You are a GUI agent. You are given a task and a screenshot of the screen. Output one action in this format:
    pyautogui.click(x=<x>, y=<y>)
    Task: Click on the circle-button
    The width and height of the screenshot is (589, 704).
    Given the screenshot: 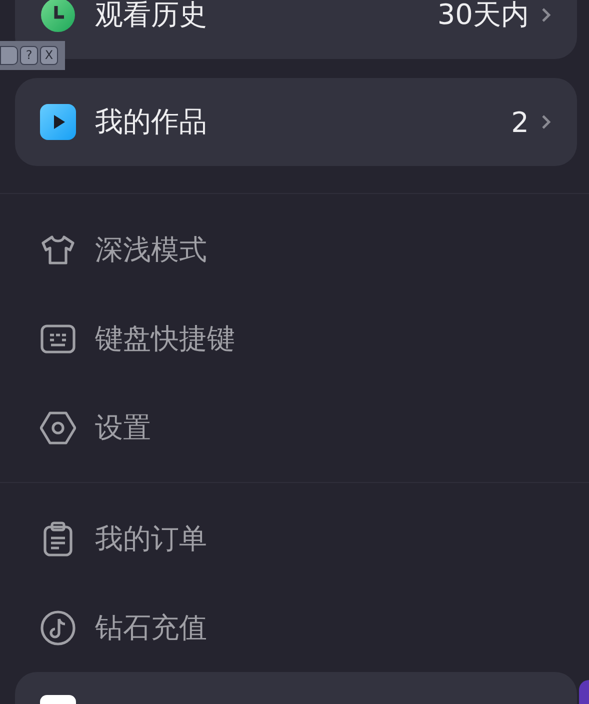 What is the action you would take?
    pyautogui.click(x=584, y=692)
    